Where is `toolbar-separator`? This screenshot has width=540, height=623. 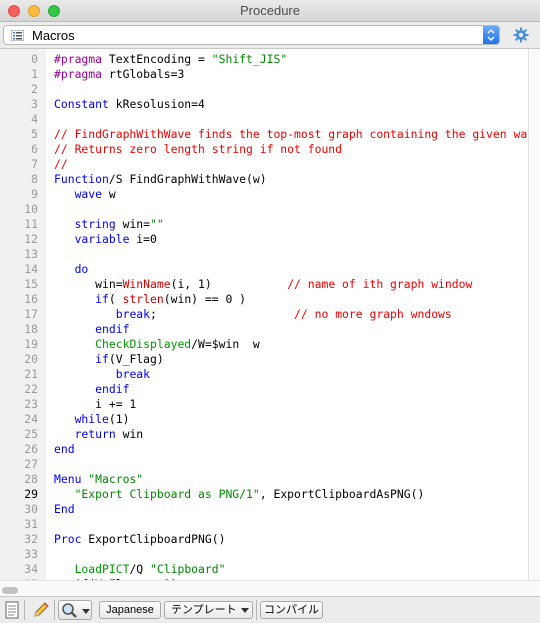
toolbar-separator is located at coordinates (256, 610).